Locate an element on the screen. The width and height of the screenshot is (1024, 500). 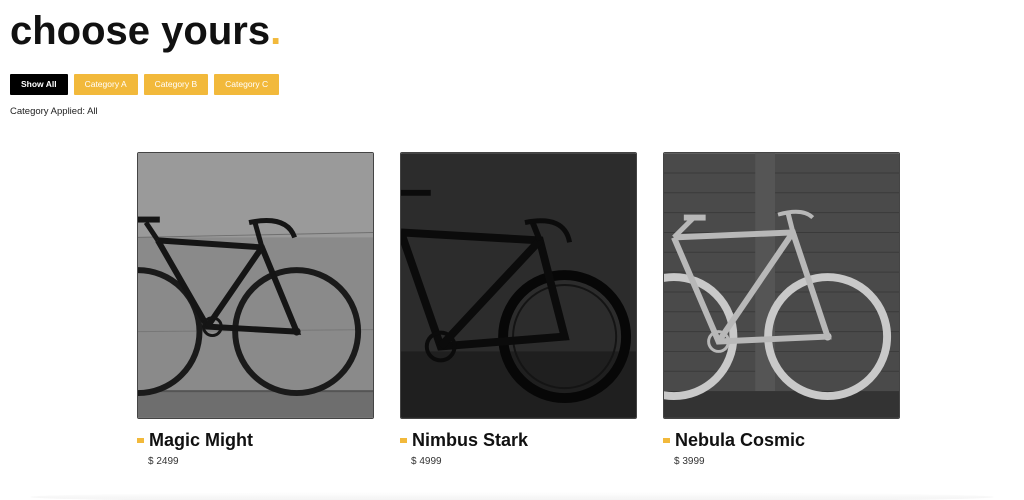
product-name: Nebula Cosmic is located at coordinates (740, 440).